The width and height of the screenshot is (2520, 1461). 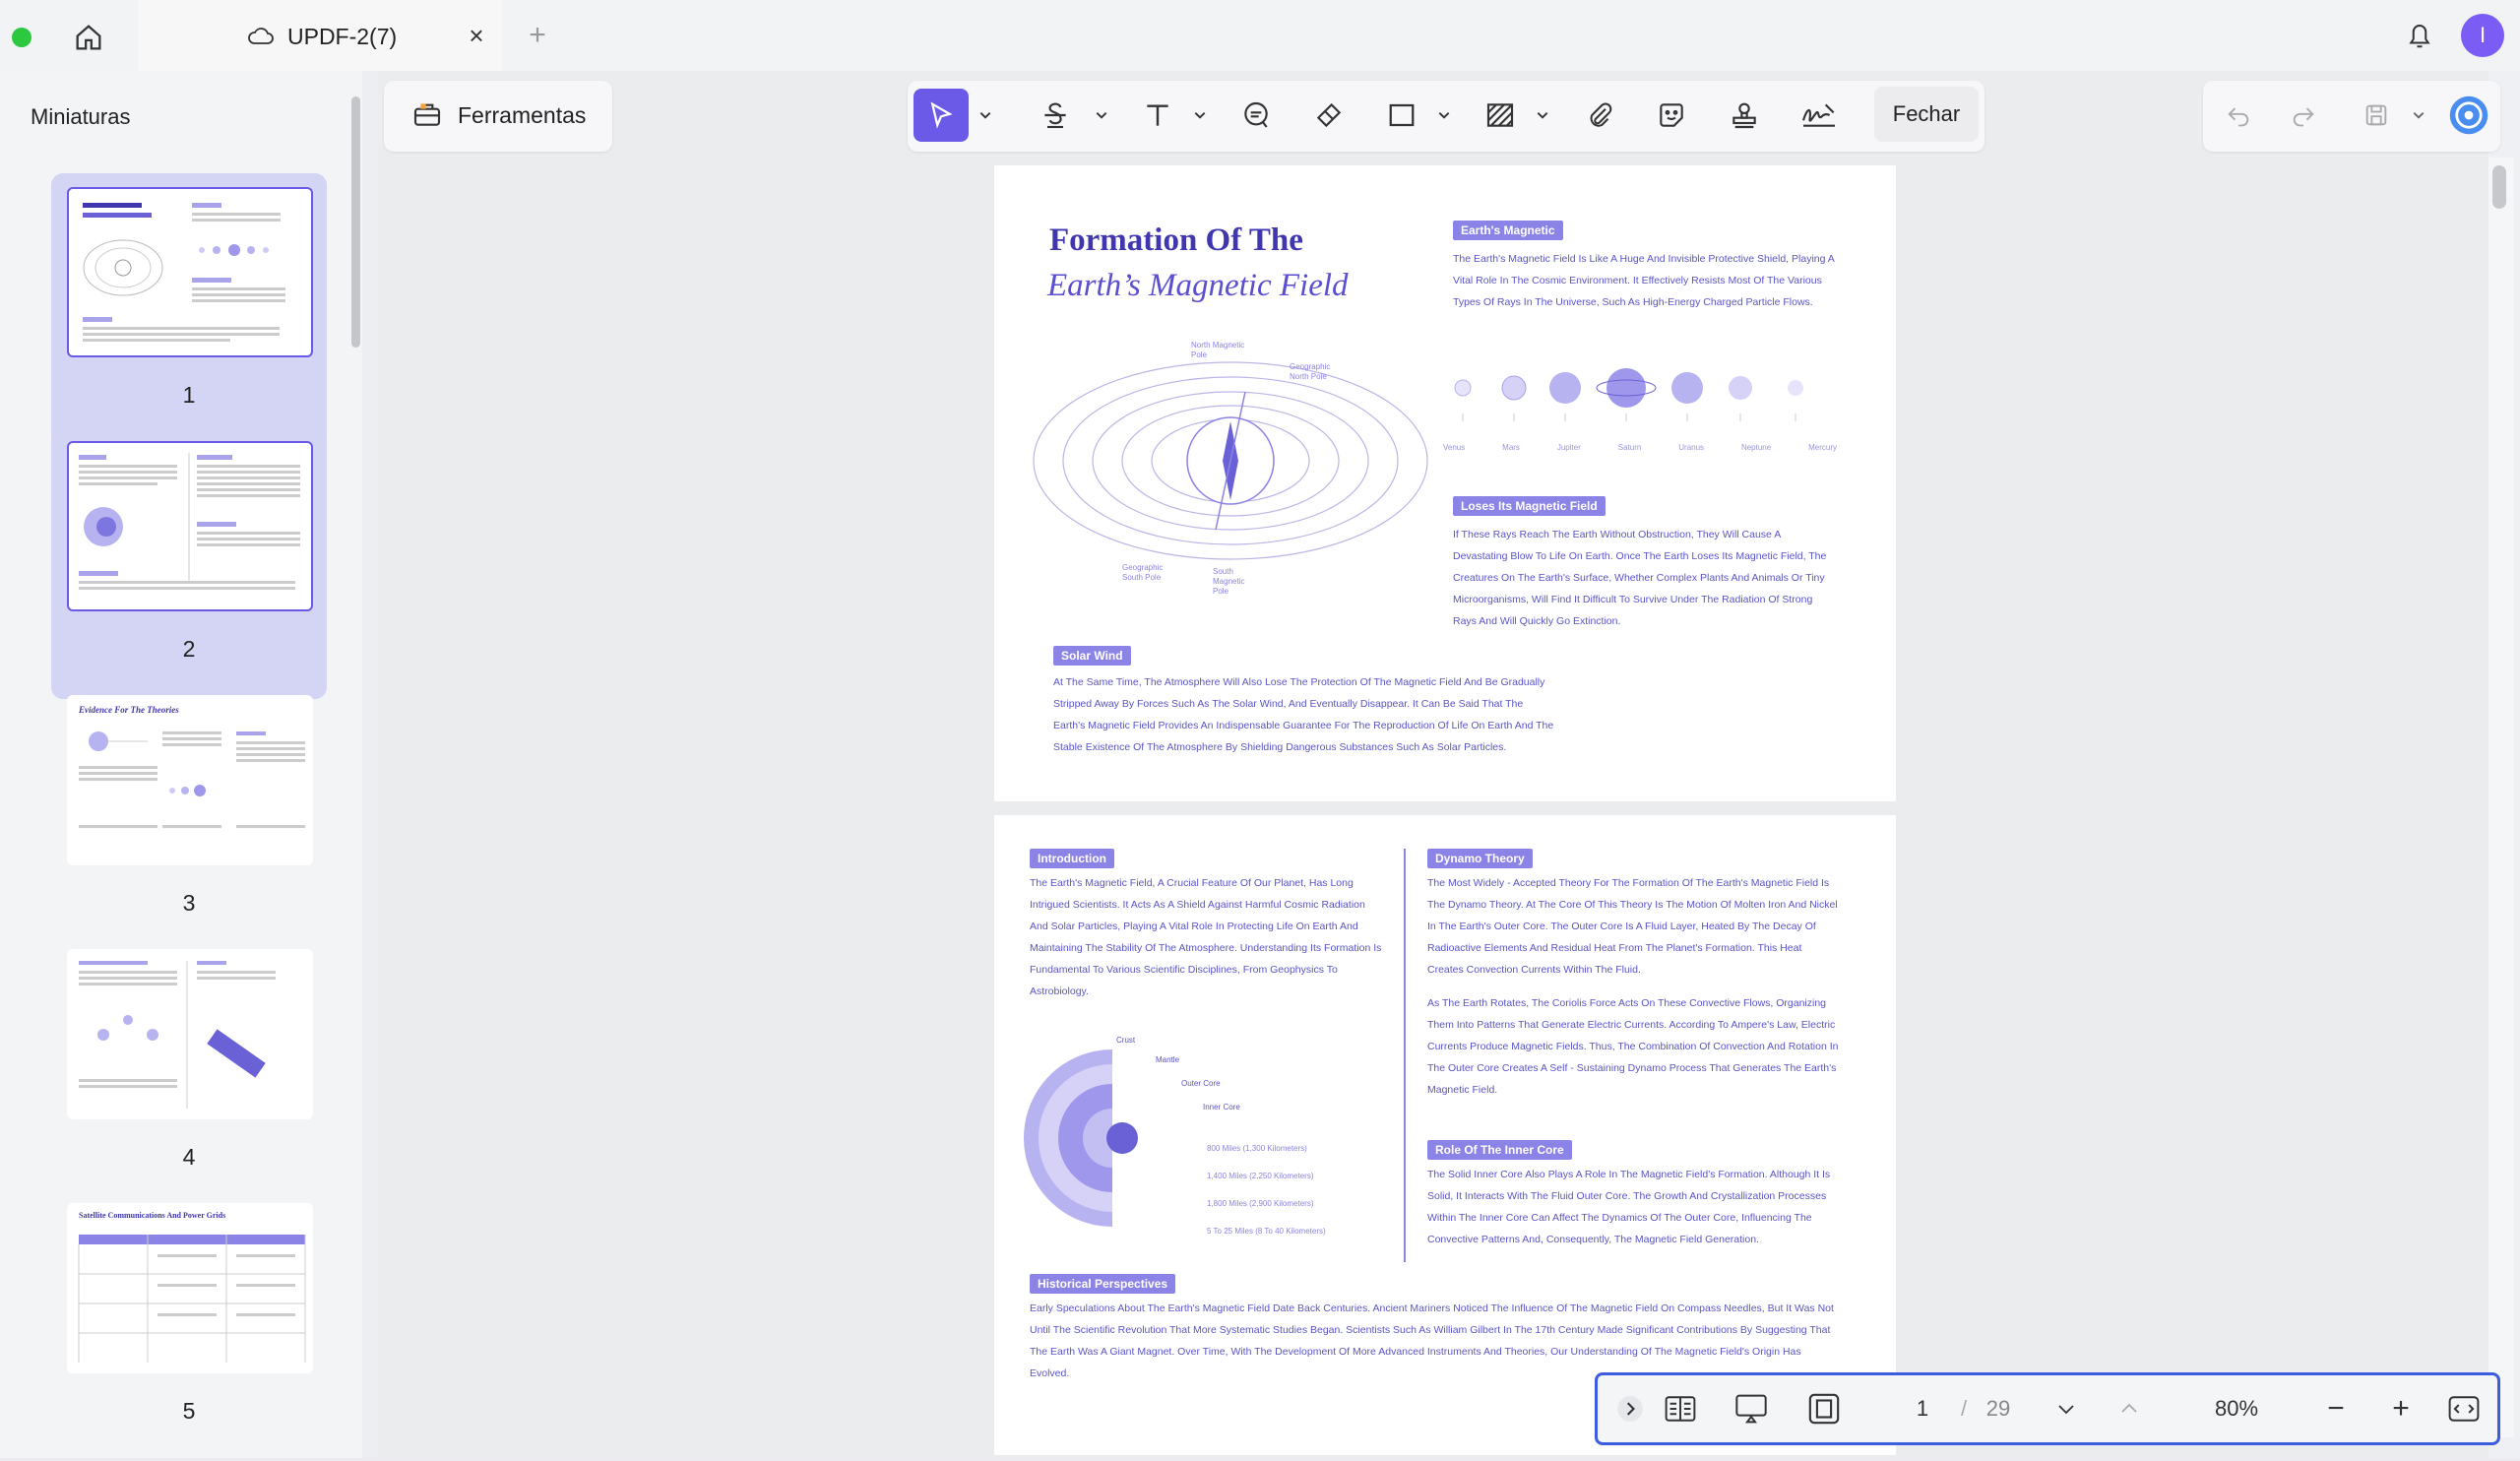 What do you see at coordinates (1157, 115) in the screenshot?
I see `text-icon` at bounding box center [1157, 115].